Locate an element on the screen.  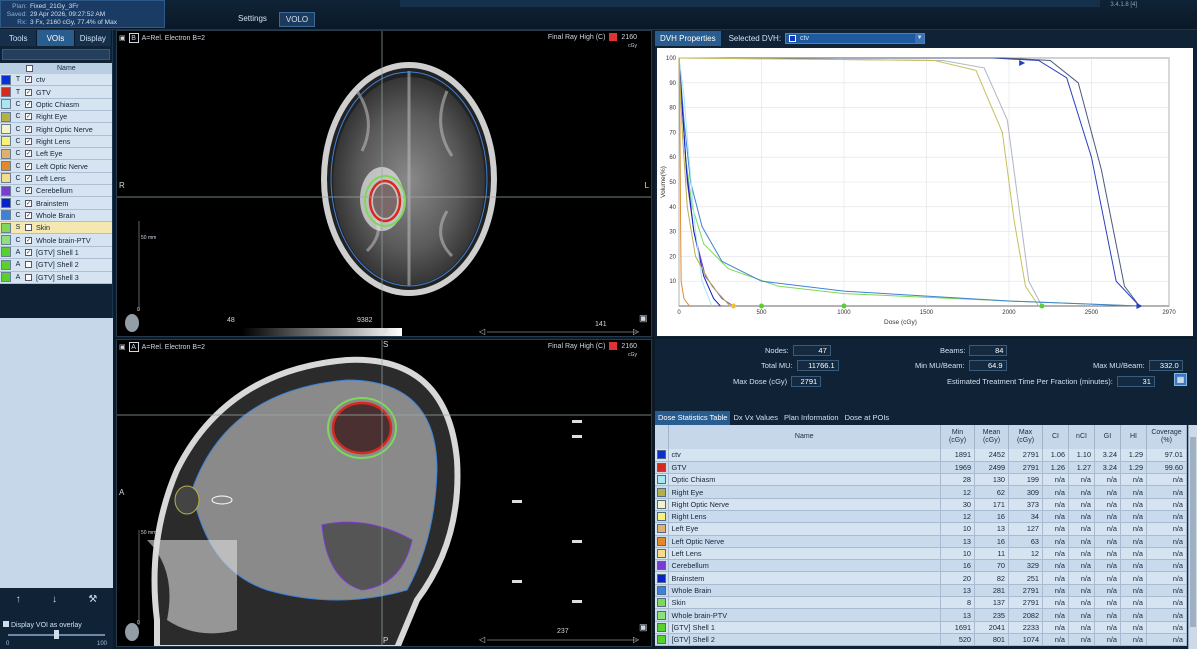
voi-row: C ✓ Right Lens is located at coordinates (56, 142).